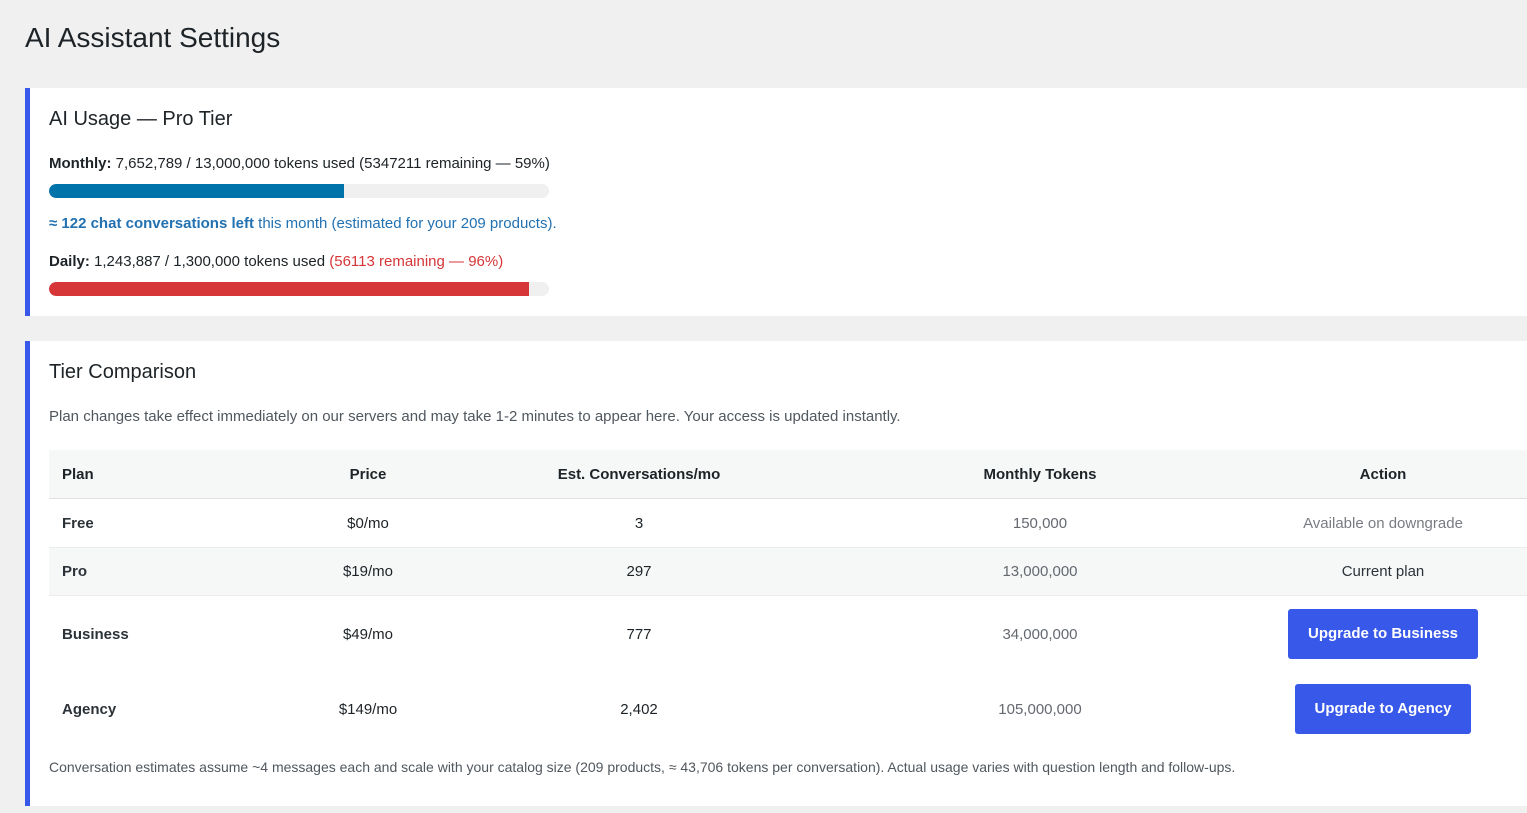 The height and width of the screenshot is (813, 1527). I want to click on plan-action-cell: Upgrade to Business, so click(1380, 634).